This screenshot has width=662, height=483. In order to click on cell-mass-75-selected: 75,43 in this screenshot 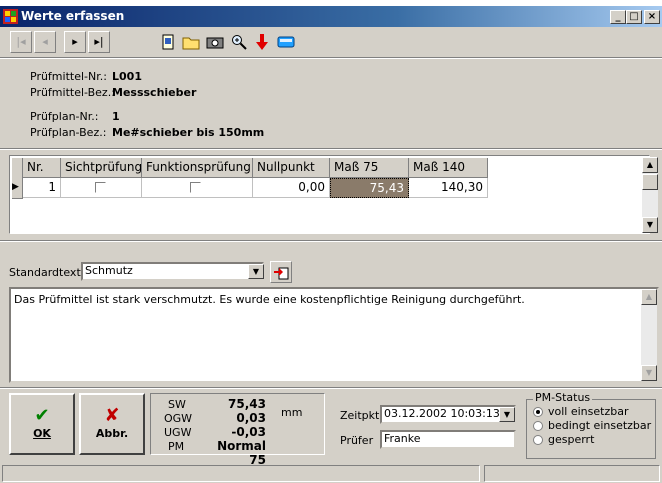, I will do `click(369, 188)`.